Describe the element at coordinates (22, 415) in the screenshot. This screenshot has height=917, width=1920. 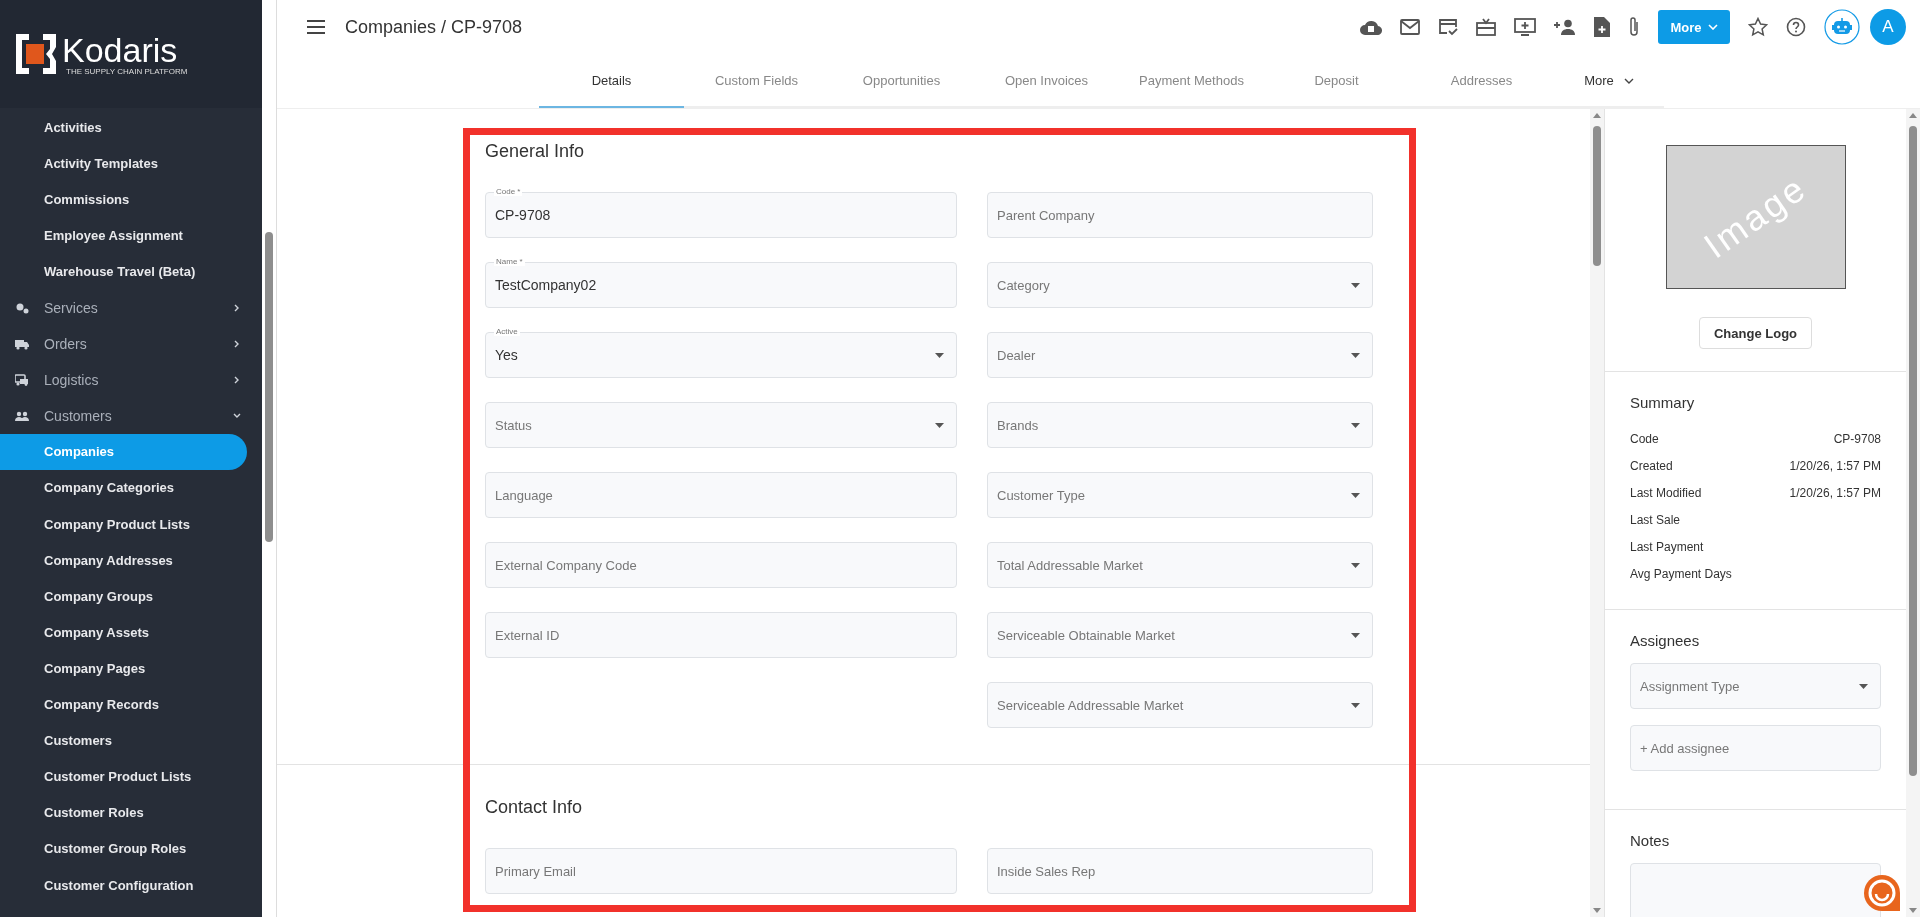
I see `people-icon` at that location.